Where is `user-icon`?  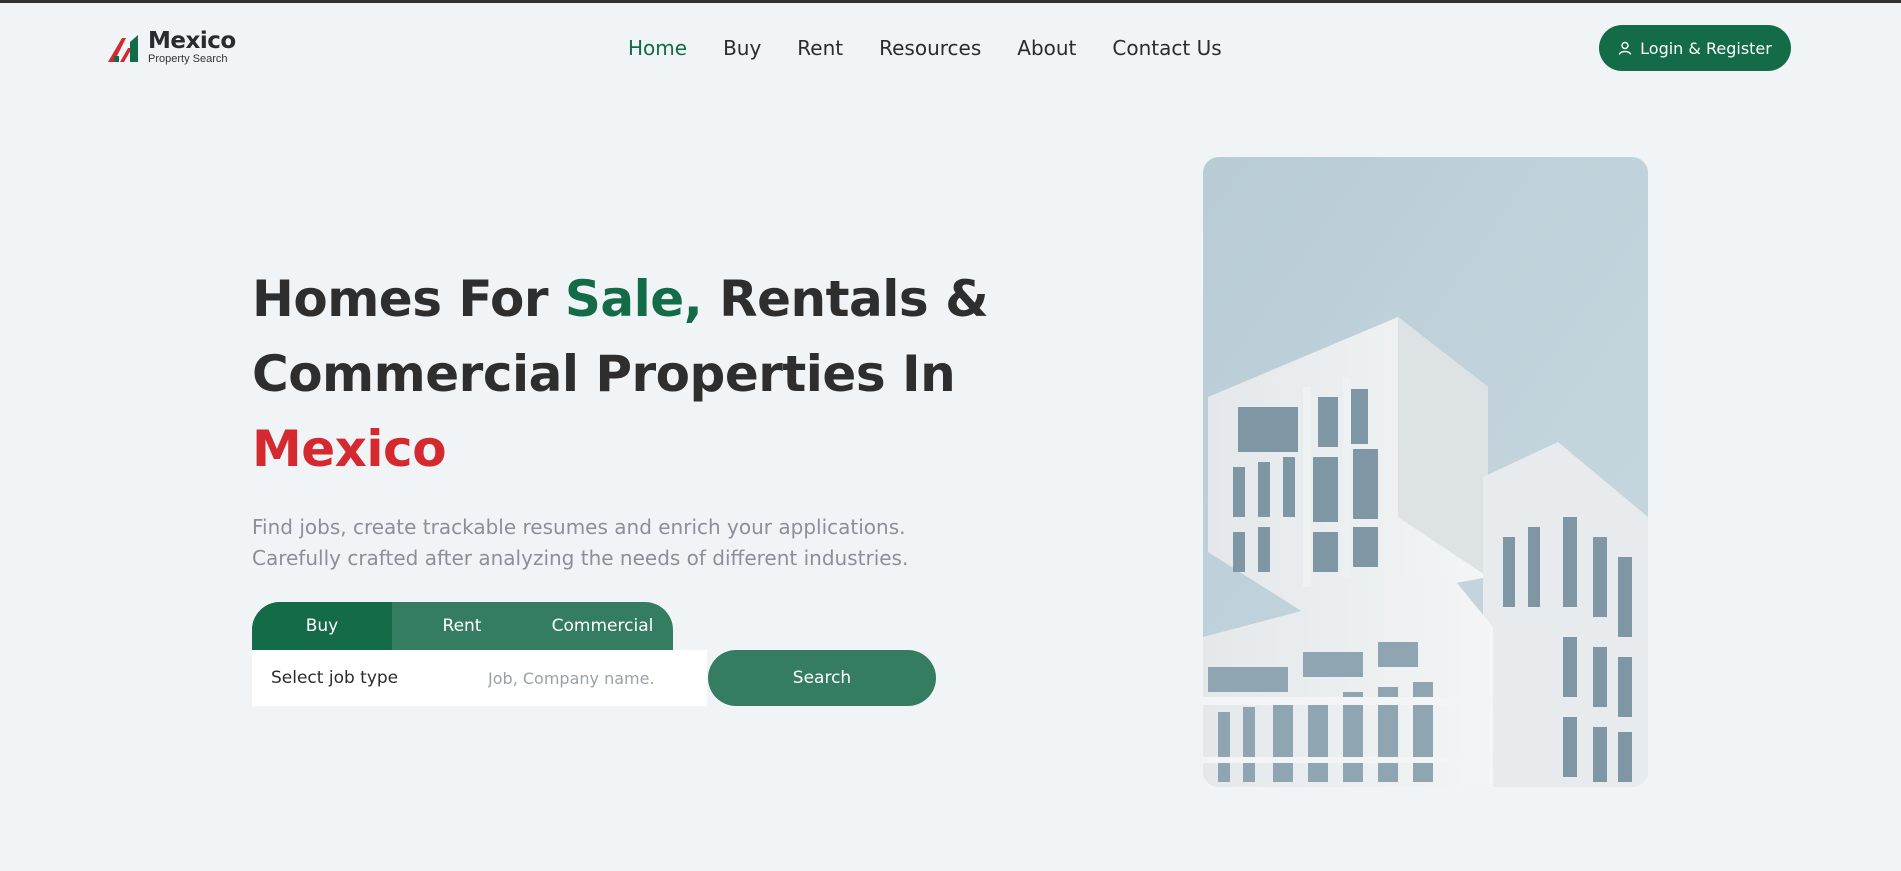 user-icon is located at coordinates (1625, 48).